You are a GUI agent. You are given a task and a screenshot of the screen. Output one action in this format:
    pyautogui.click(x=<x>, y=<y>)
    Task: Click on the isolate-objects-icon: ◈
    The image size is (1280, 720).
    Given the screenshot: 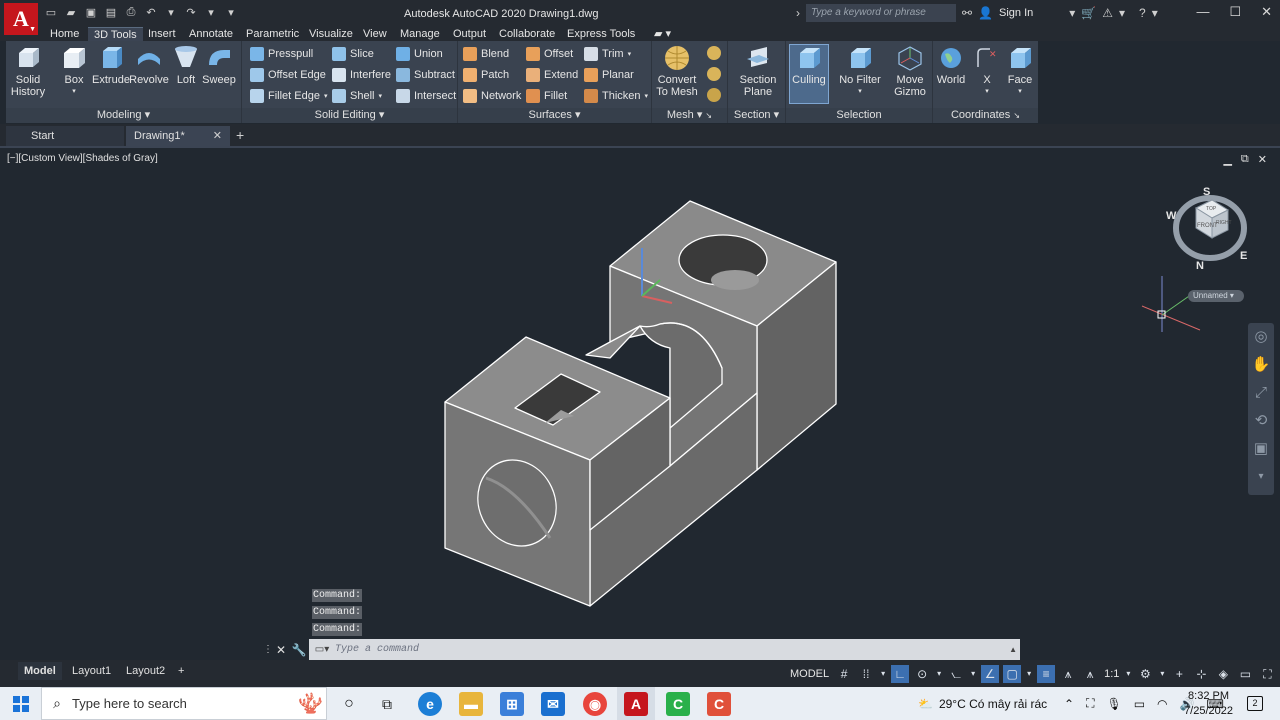 What is the action you would take?
    pyautogui.click(x=1223, y=674)
    